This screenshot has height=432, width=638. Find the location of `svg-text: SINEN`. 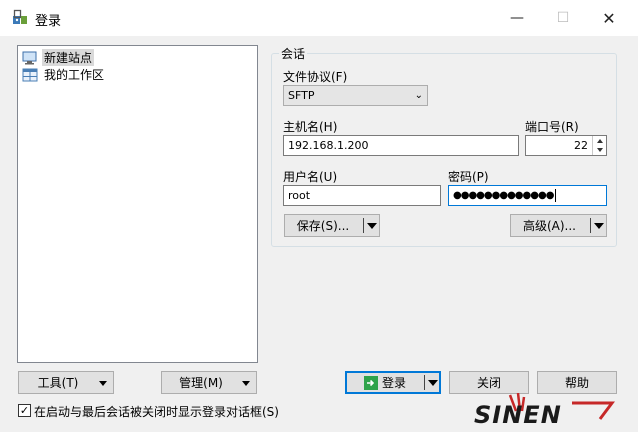

svg-text: SINEN is located at coordinates (518, 415).